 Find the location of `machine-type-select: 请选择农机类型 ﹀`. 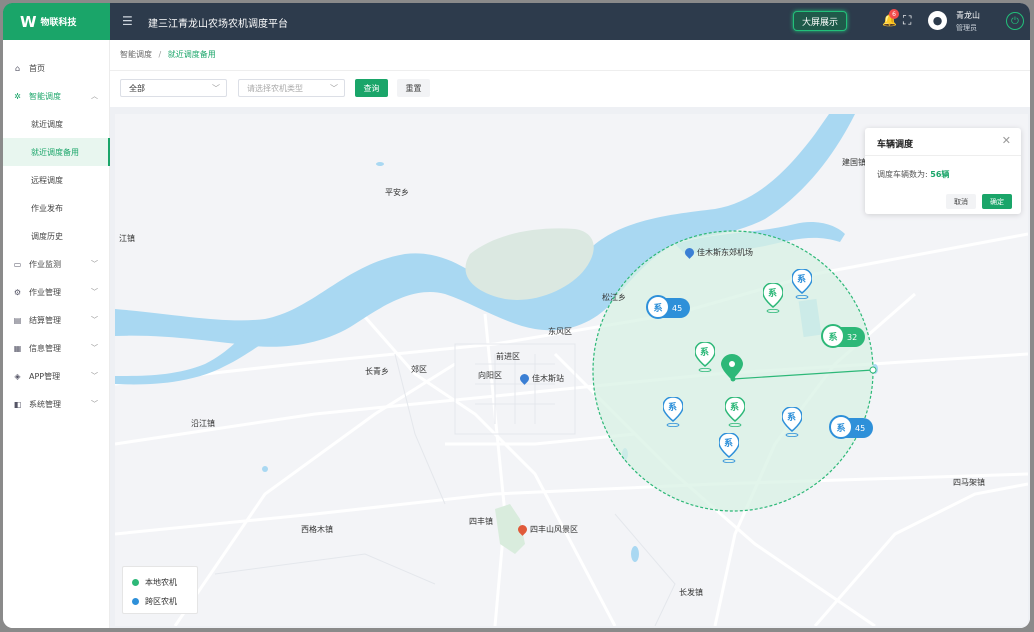

machine-type-select: 请选择农机类型 ﹀ is located at coordinates (291, 88).